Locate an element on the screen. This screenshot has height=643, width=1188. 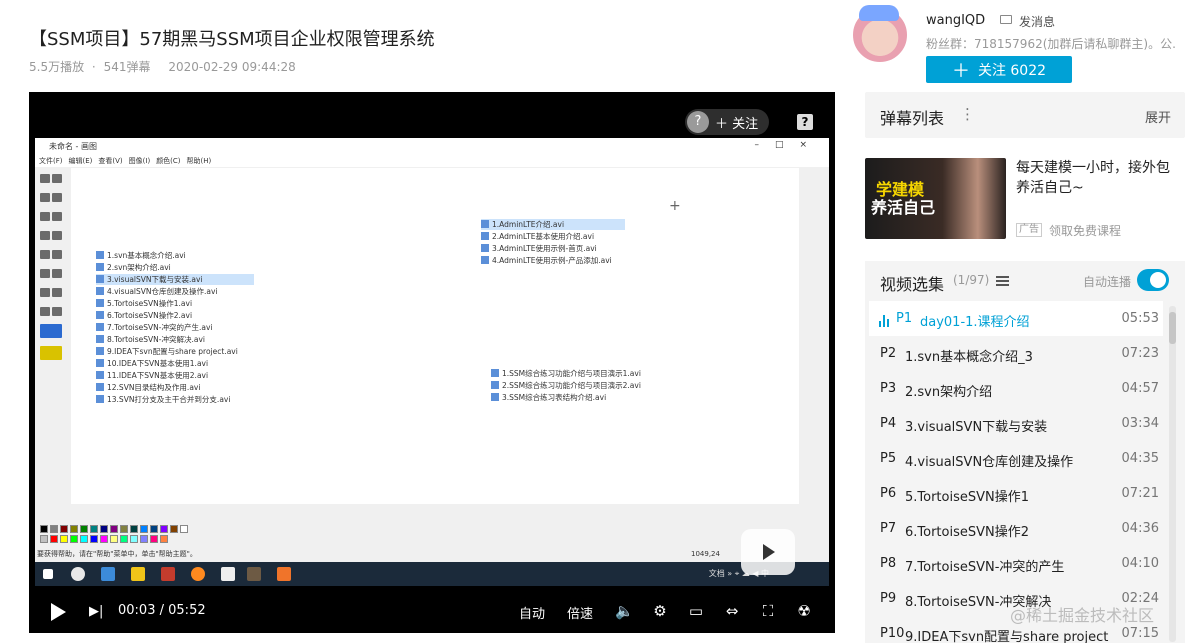
uploader-name: wangIQD is located at coordinates (955, 20).